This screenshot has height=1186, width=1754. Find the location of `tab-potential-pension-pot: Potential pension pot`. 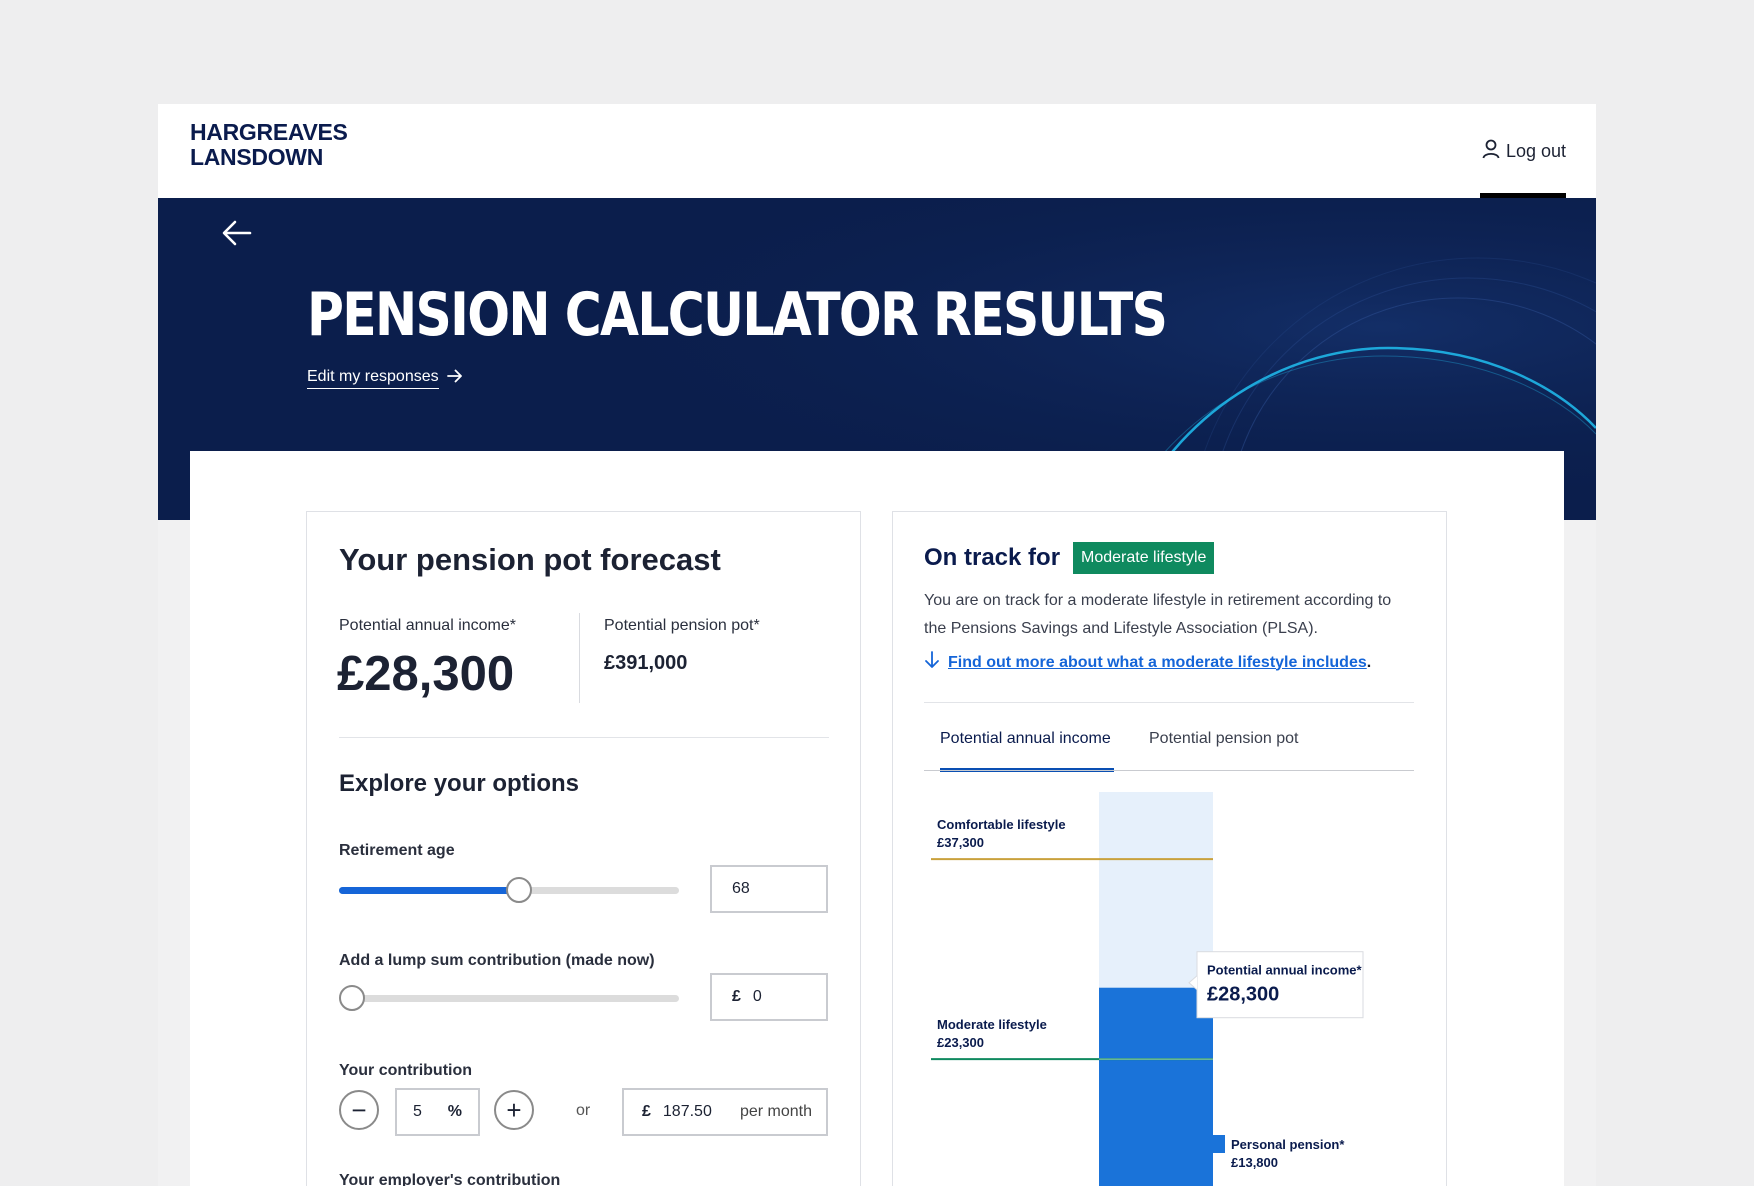

tab-potential-pension-pot: Potential pension pot is located at coordinates (1223, 739).